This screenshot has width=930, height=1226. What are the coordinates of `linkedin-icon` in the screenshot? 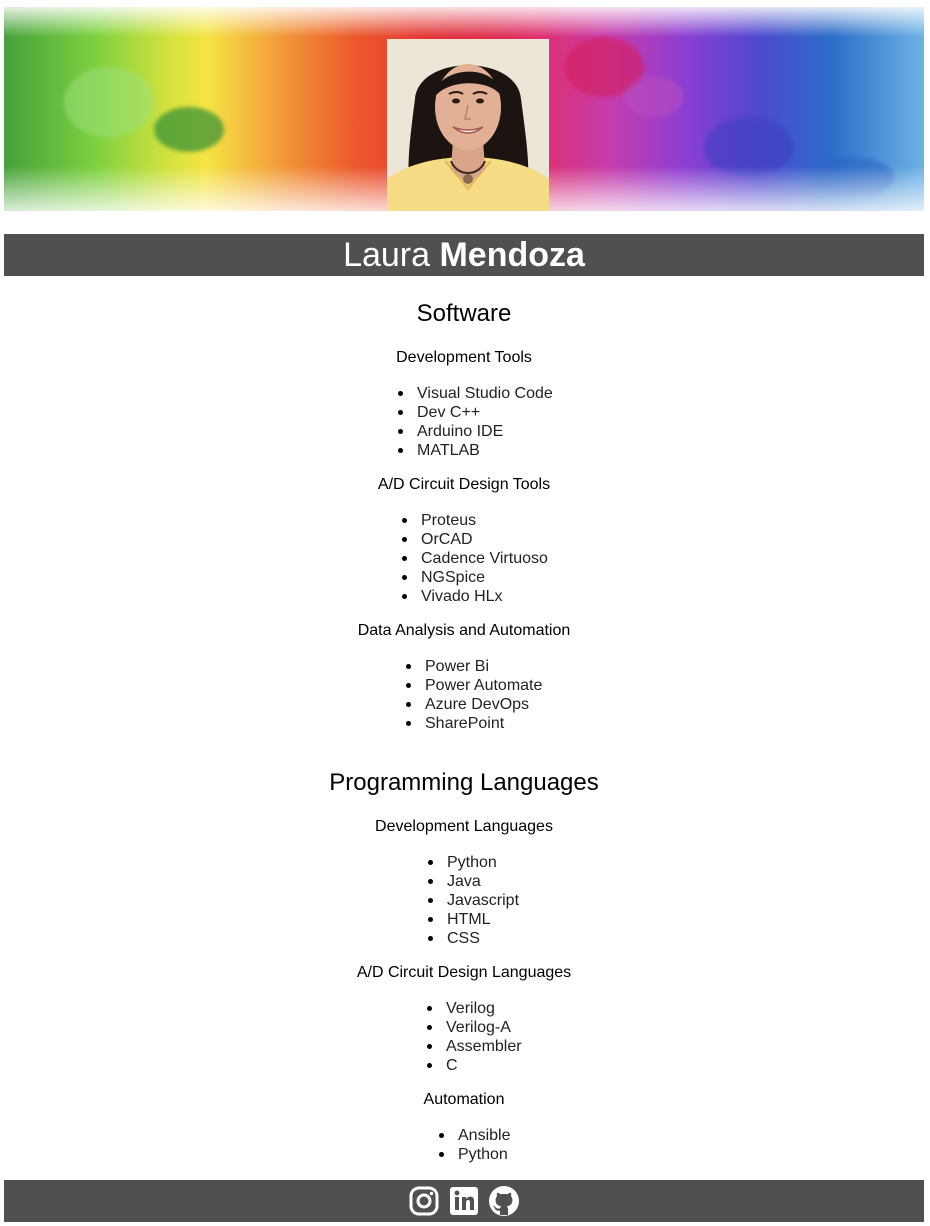 It's located at (464, 1201).